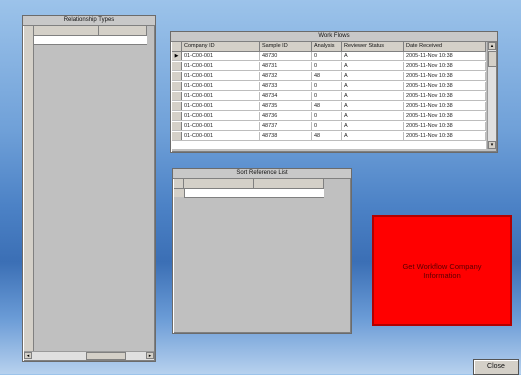 The height and width of the screenshot is (375, 521). What do you see at coordinates (286, 106) in the screenshot?
I see `table-cell: 48735` at bounding box center [286, 106].